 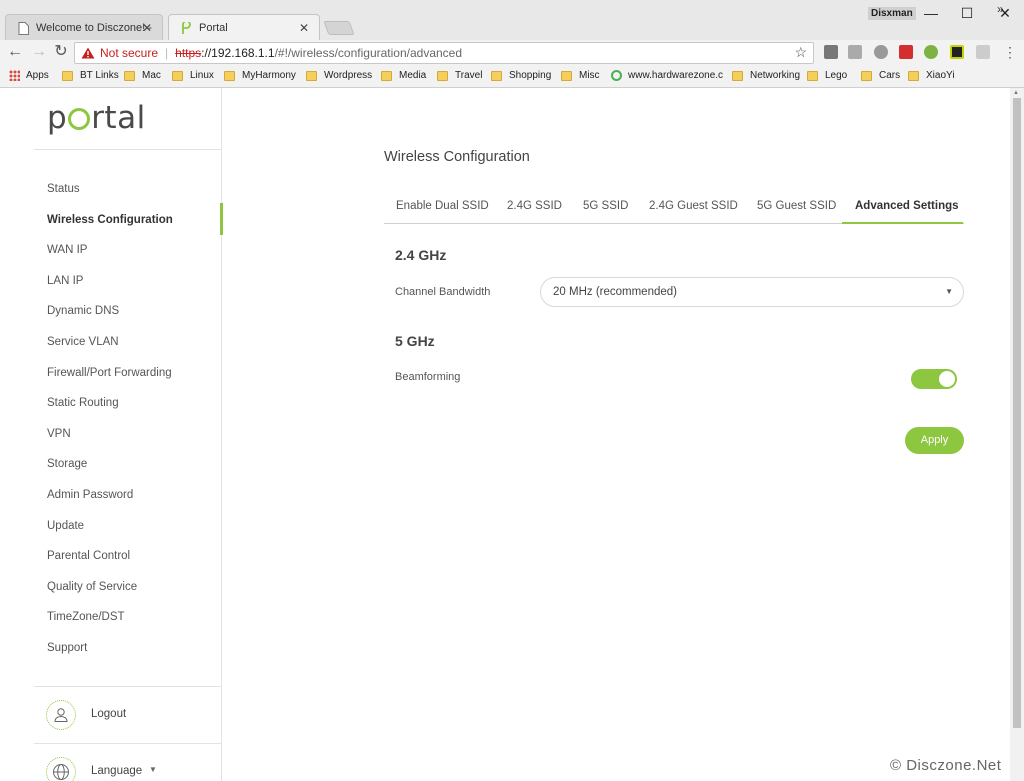 I want to click on sidebar-item-storage: Storage, so click(x=67, y=464).